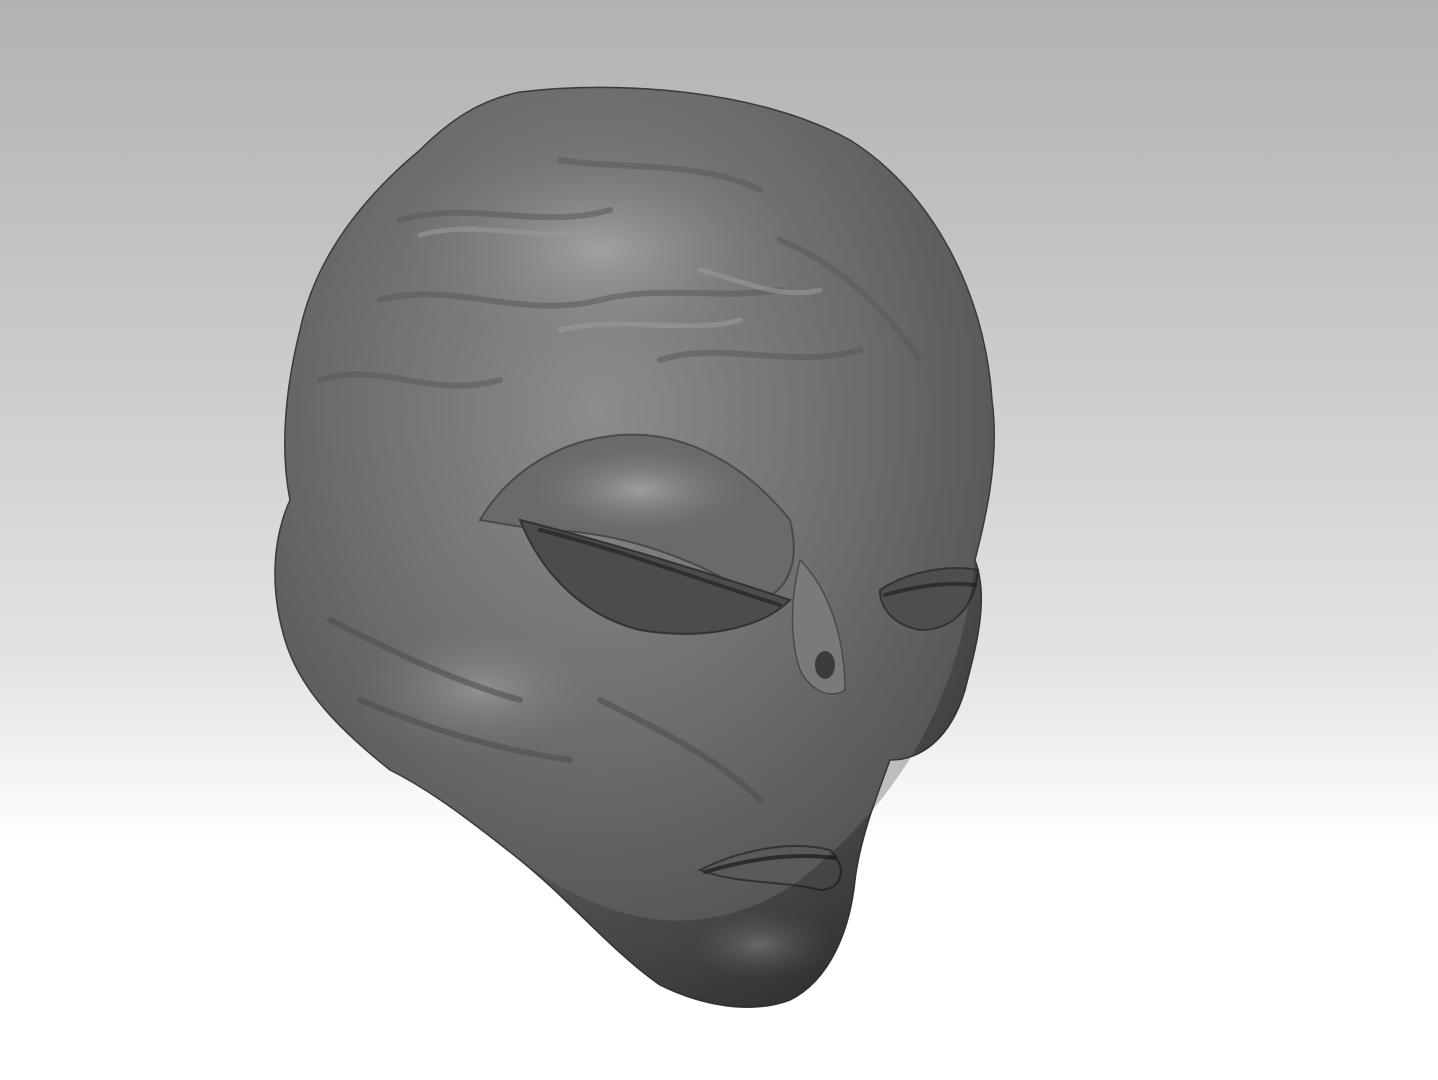 The width and height of the screenshot is (1438, 1080). I want to click on cranium-highlight, so click(600, 250).